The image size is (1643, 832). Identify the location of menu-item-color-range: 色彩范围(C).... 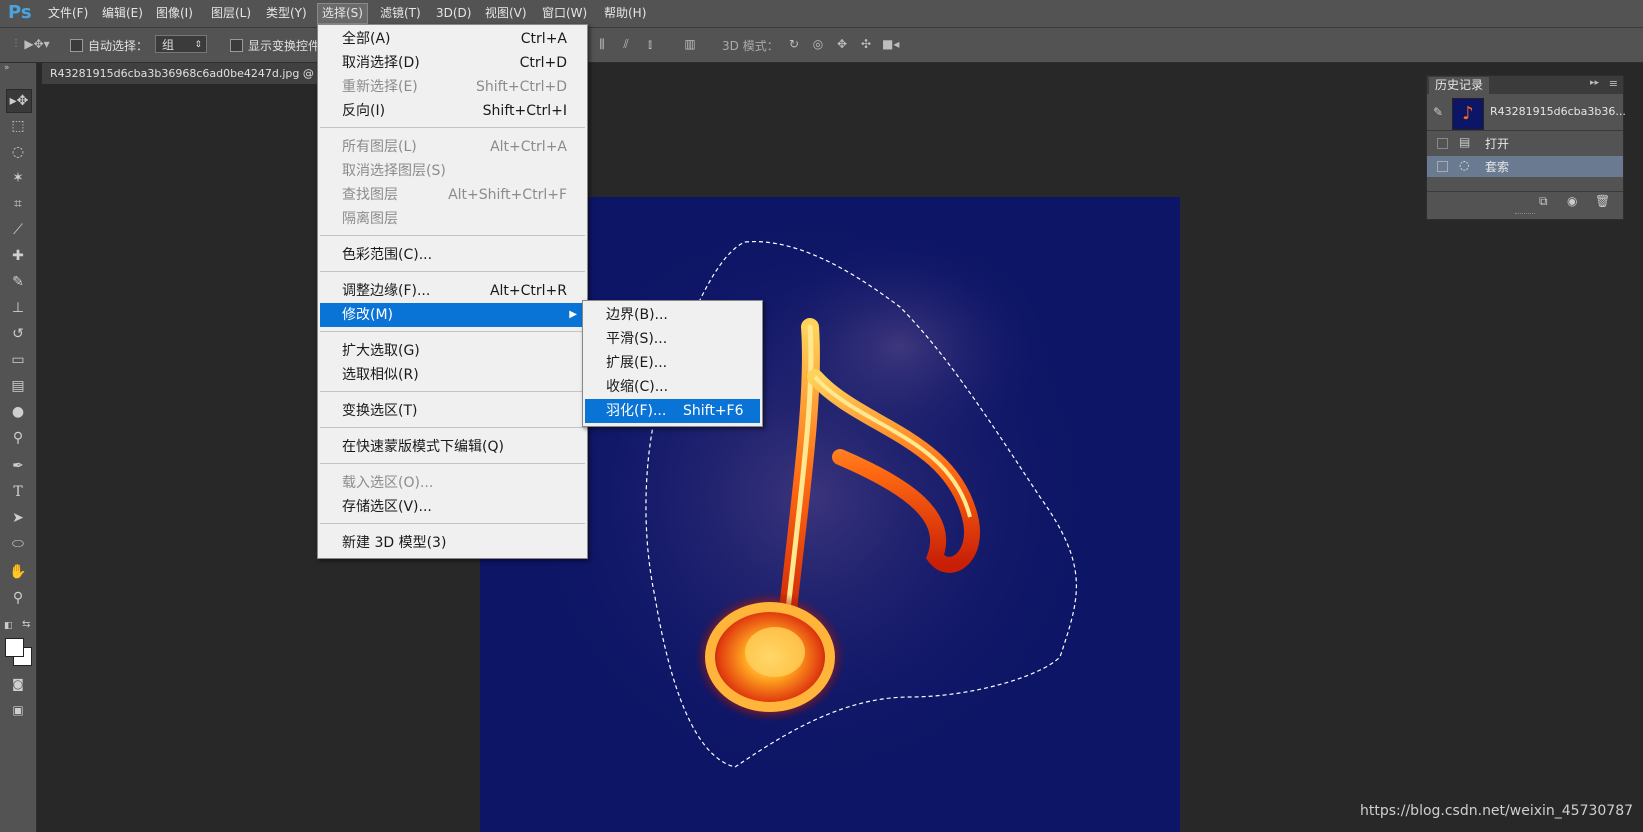
(452, 255).